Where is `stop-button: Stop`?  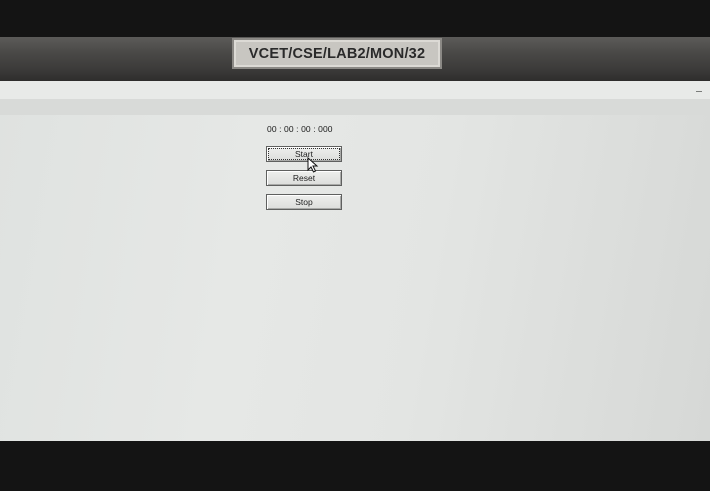 stop-button: Stop is located at coordinates (304, 202).